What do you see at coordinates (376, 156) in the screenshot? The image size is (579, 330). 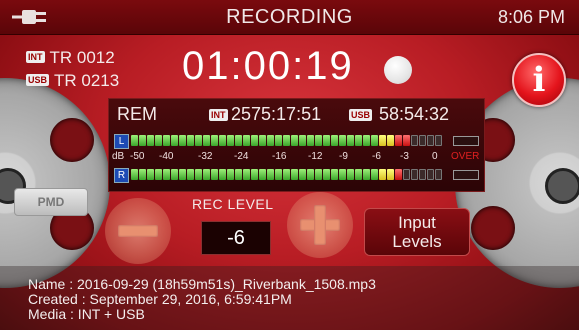 I see `db-scale-tick: -6` at bounding box center [376, 156].